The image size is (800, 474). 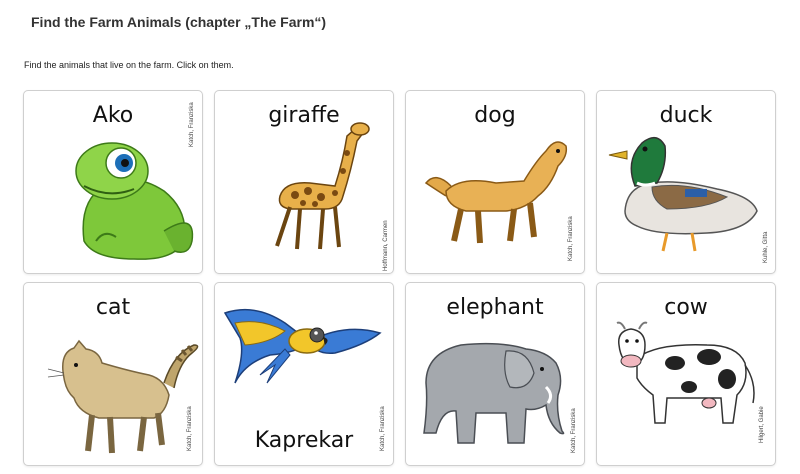 I want to click on image-credit: Hoffmann, Carmen, so click(x=386, y=245).